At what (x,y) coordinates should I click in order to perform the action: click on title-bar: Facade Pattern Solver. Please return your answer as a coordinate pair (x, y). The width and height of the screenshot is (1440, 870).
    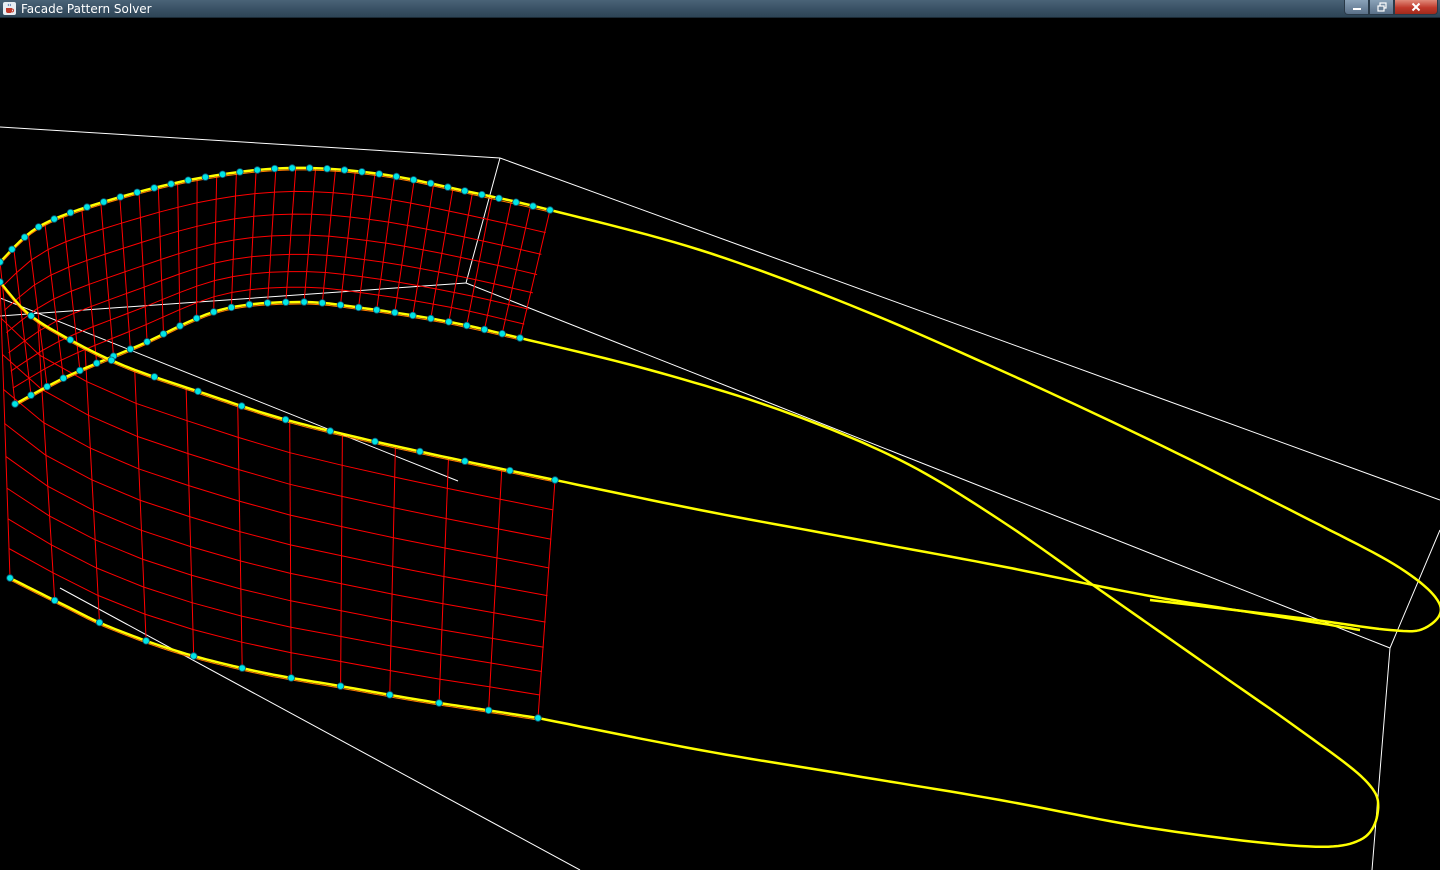
    Looking at the image, I should click on (720, 9).